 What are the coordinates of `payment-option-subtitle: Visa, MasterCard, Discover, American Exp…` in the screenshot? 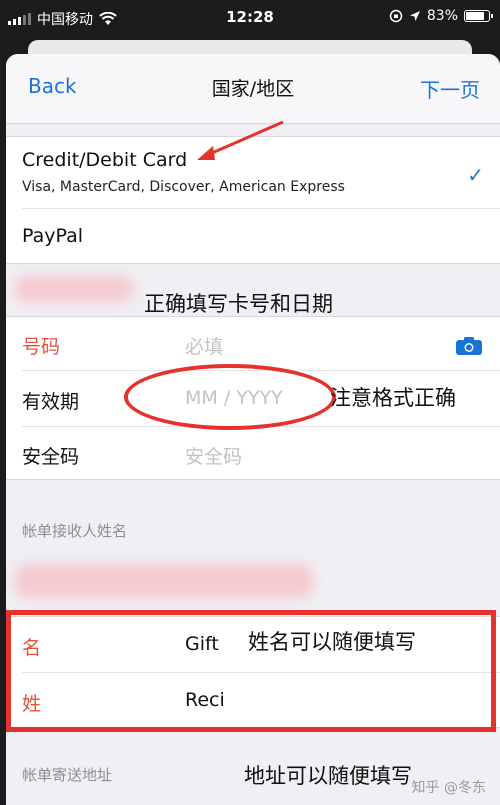 It's located at (183, 187).